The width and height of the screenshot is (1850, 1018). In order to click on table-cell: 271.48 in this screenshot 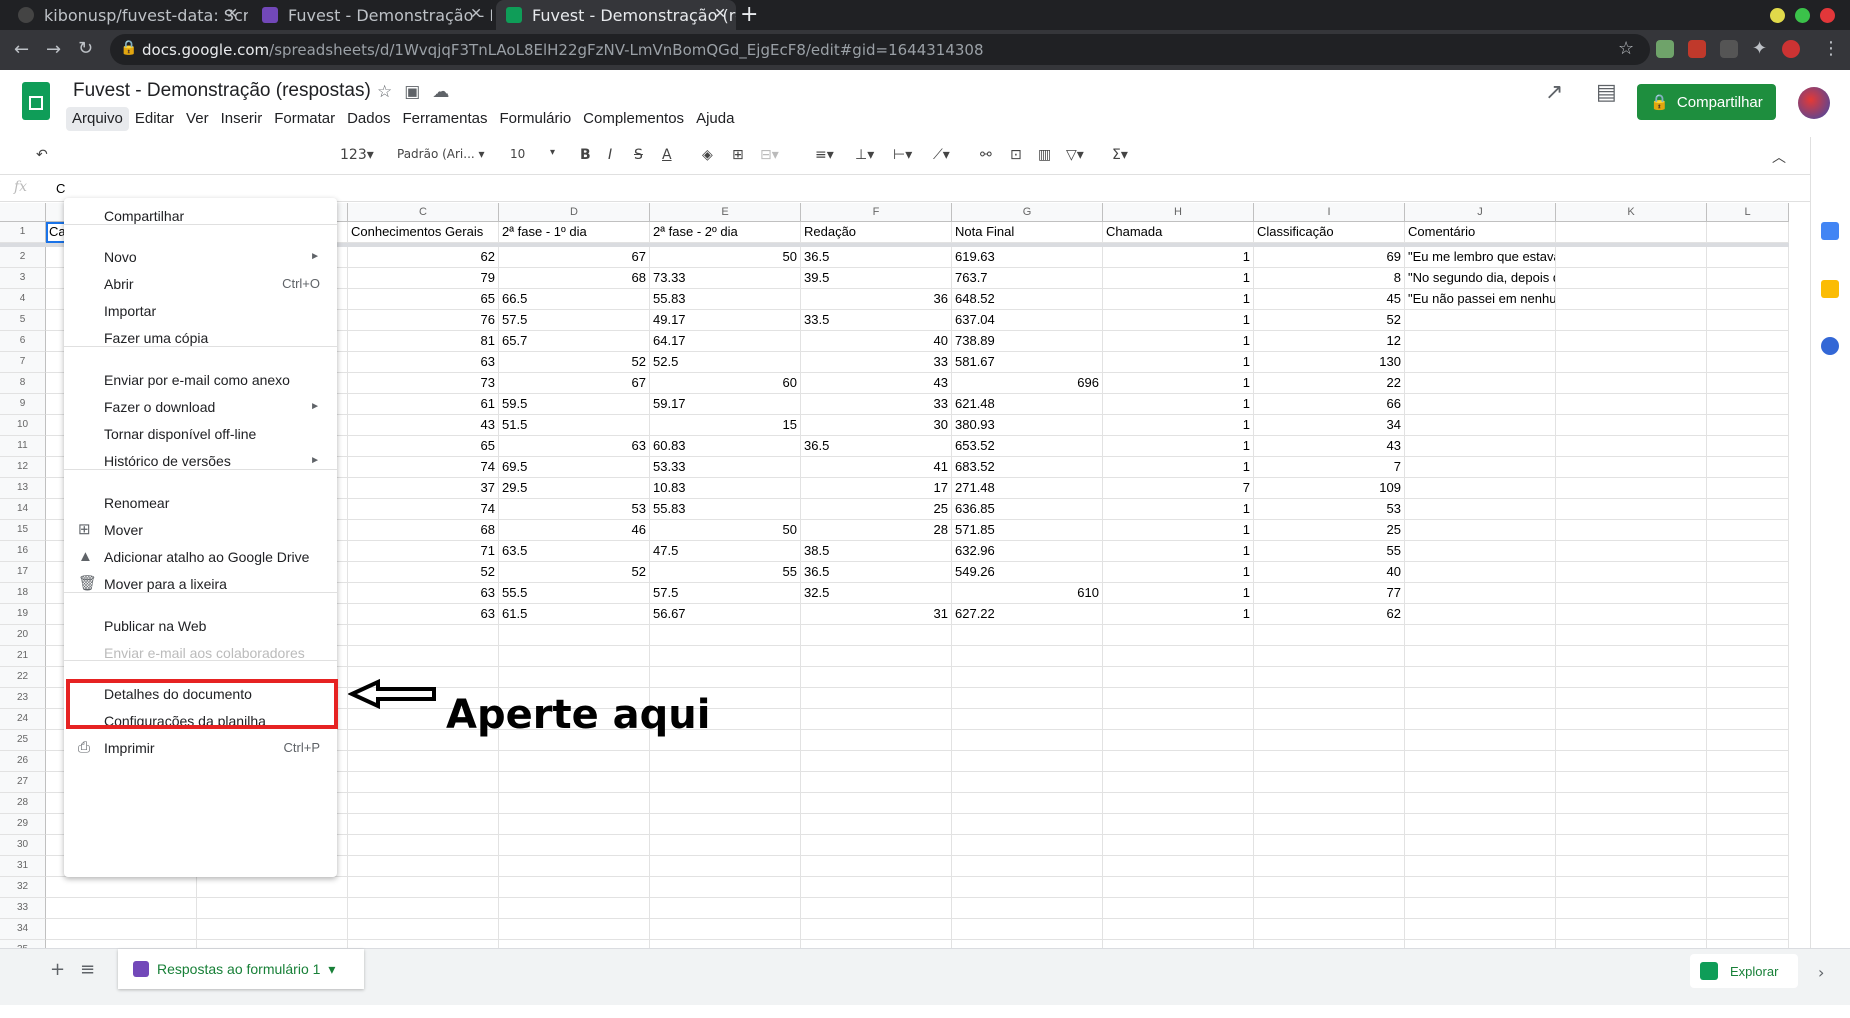, I will do `click(1027, 488)`.